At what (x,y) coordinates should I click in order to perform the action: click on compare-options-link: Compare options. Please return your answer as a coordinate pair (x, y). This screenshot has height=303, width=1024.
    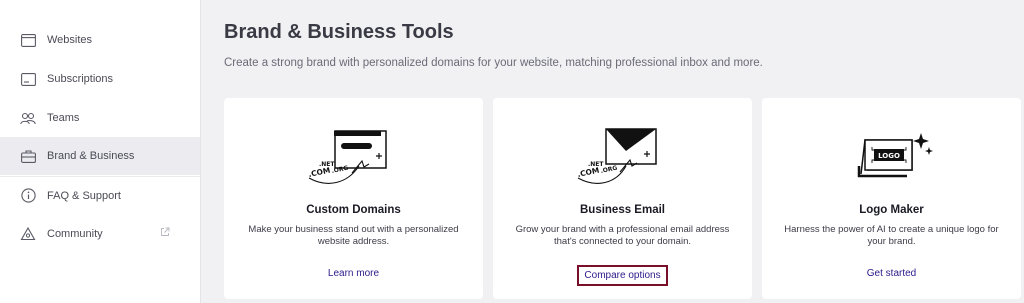
    Looking at the image, I should click on (622, 275).